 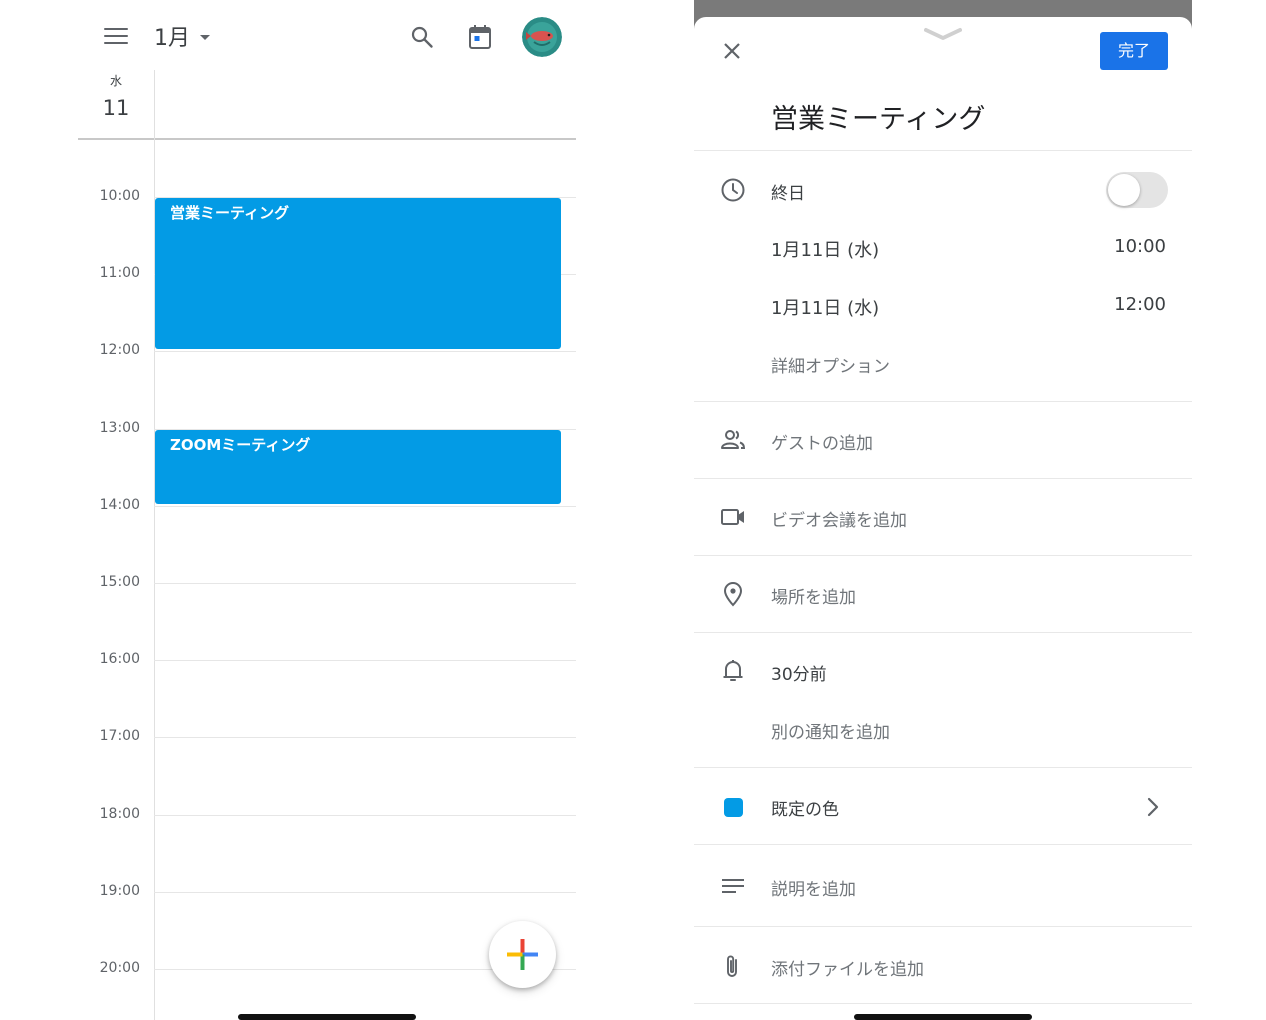 I want to click on hour-label: 18:00, so click(x=119, y=813).